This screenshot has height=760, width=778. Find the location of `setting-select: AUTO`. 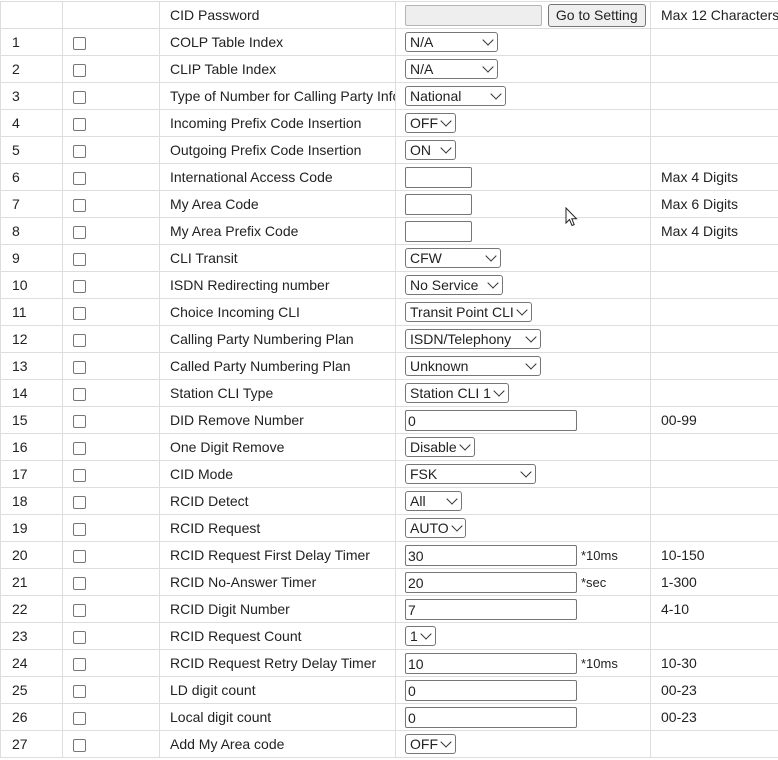

setting-select: AUTO is located at coordinates (435, 528).